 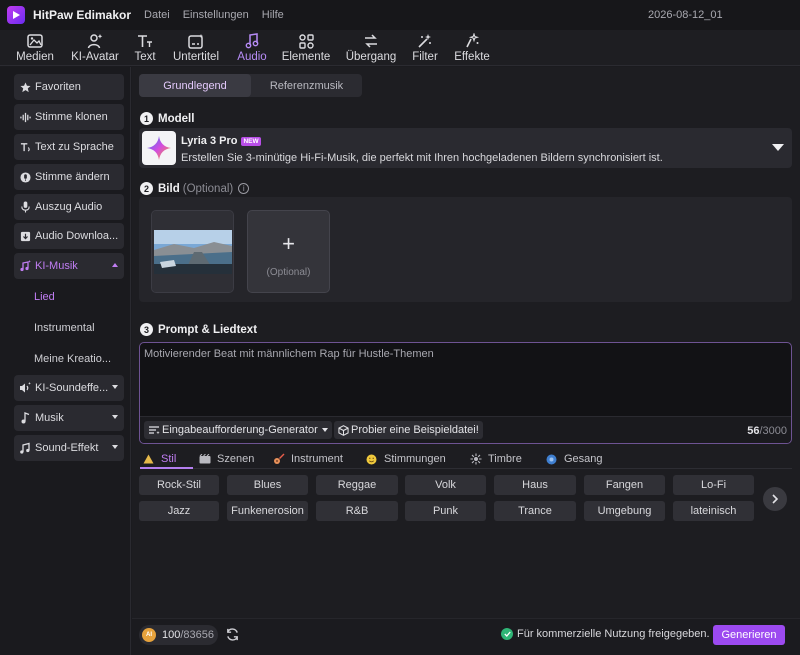 I want to click on tool-elemente: Elemente, so click(x=306, y=49).